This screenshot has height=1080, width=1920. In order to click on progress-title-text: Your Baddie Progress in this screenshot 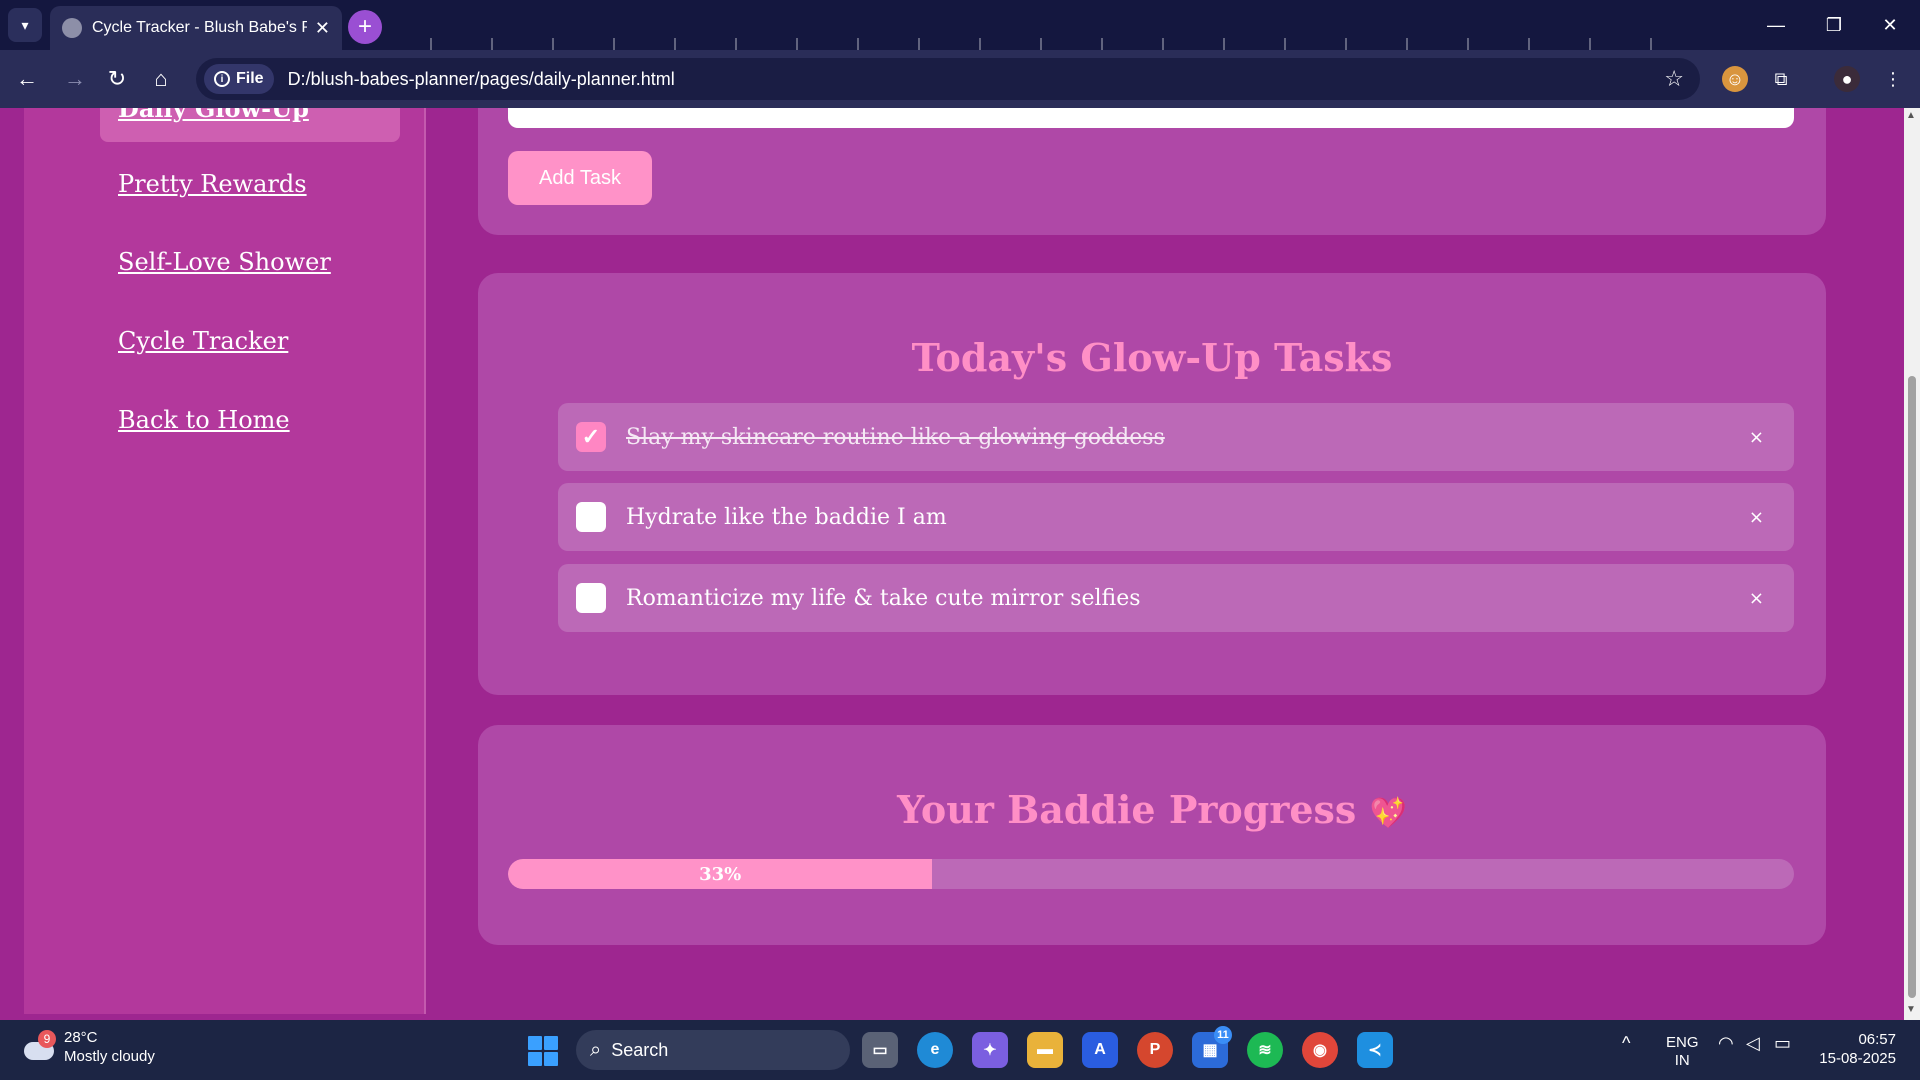, I will do `click(1127, 809)`.